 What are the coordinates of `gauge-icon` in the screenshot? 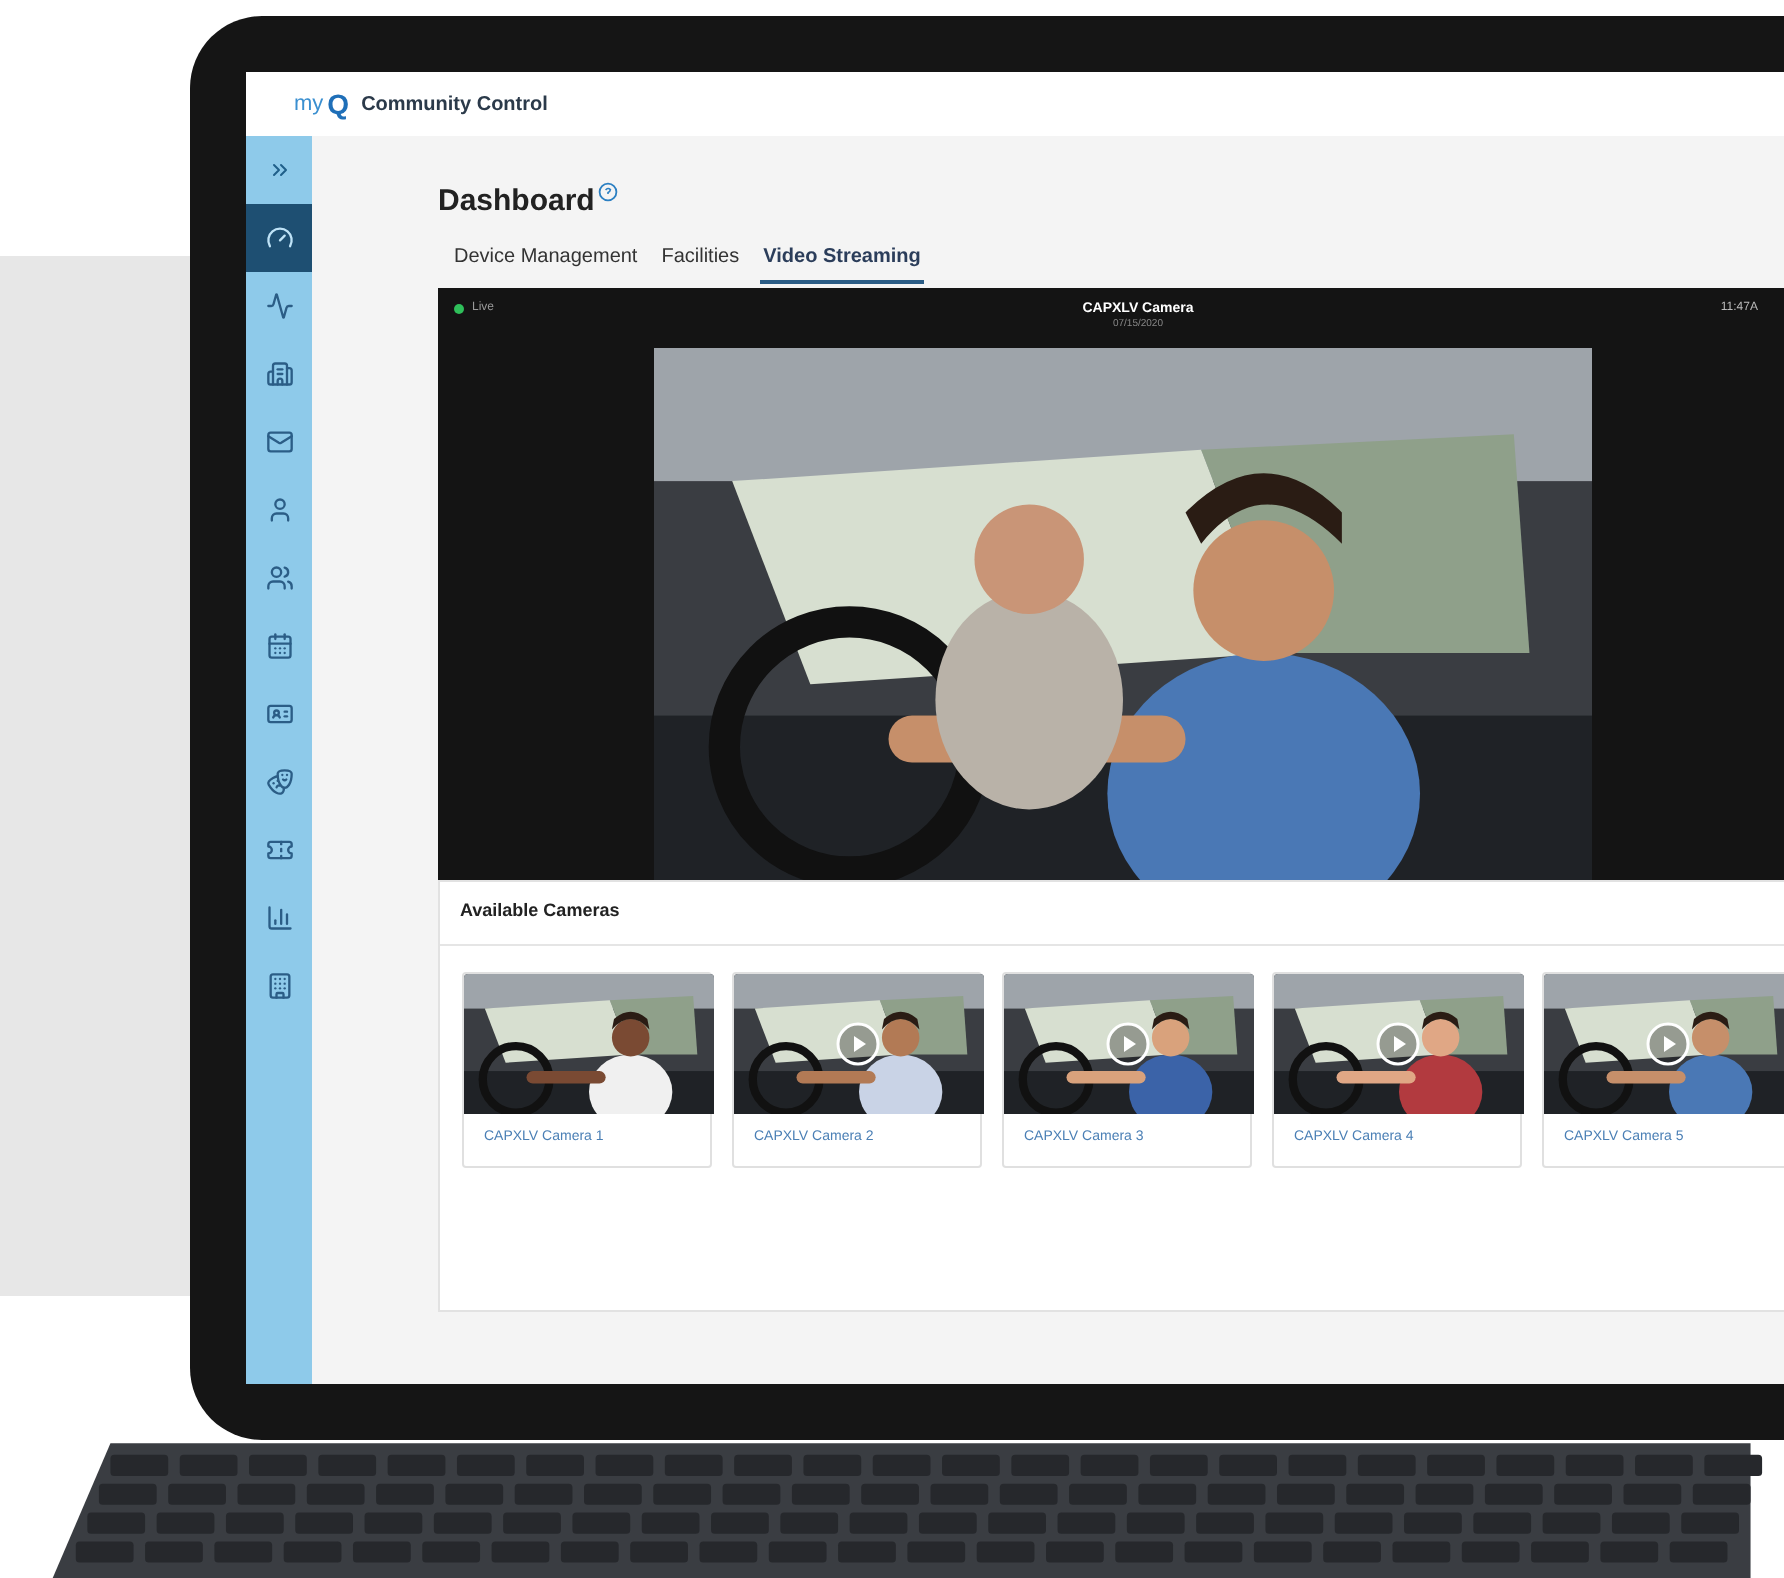 It's located at (279, 238).